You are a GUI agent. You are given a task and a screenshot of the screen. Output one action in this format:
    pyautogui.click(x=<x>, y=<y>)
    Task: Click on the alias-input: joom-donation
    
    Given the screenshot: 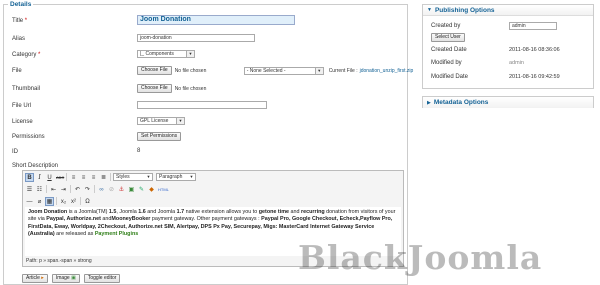 What is the action you would take?
    pyautogui.click(x=196, y=38)
    